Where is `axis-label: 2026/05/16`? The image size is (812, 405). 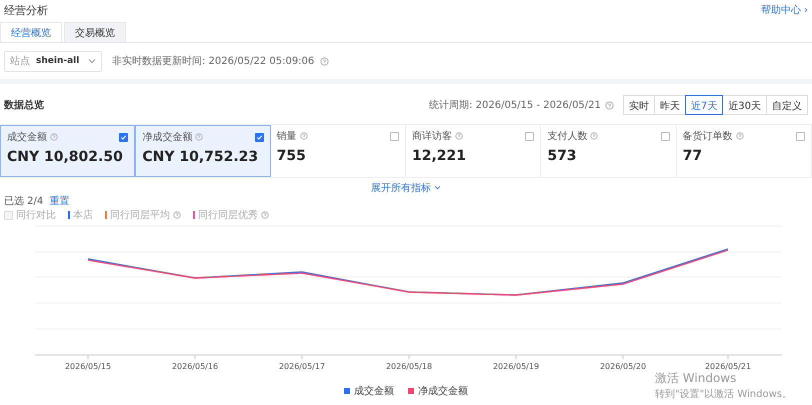 axis-label: 2026/05/16 is located at coordinates (195, 366).